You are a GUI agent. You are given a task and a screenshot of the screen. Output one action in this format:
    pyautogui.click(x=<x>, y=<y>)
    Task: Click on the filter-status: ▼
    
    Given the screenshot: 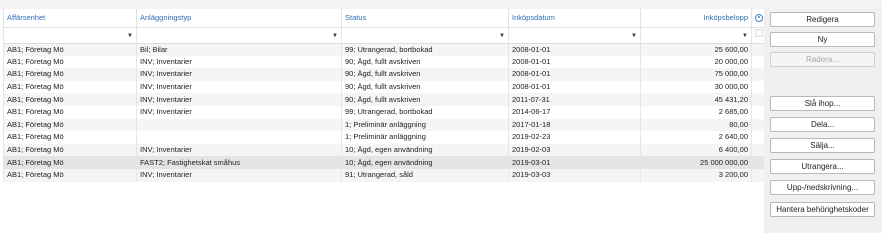 What is the action you would take?
    pyautogui.click(x=425, y=35)
    